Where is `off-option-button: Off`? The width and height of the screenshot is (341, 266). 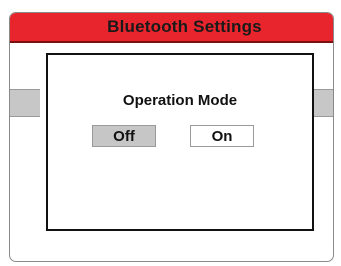 off-option-button: Off is located at coordinates (124, 136).